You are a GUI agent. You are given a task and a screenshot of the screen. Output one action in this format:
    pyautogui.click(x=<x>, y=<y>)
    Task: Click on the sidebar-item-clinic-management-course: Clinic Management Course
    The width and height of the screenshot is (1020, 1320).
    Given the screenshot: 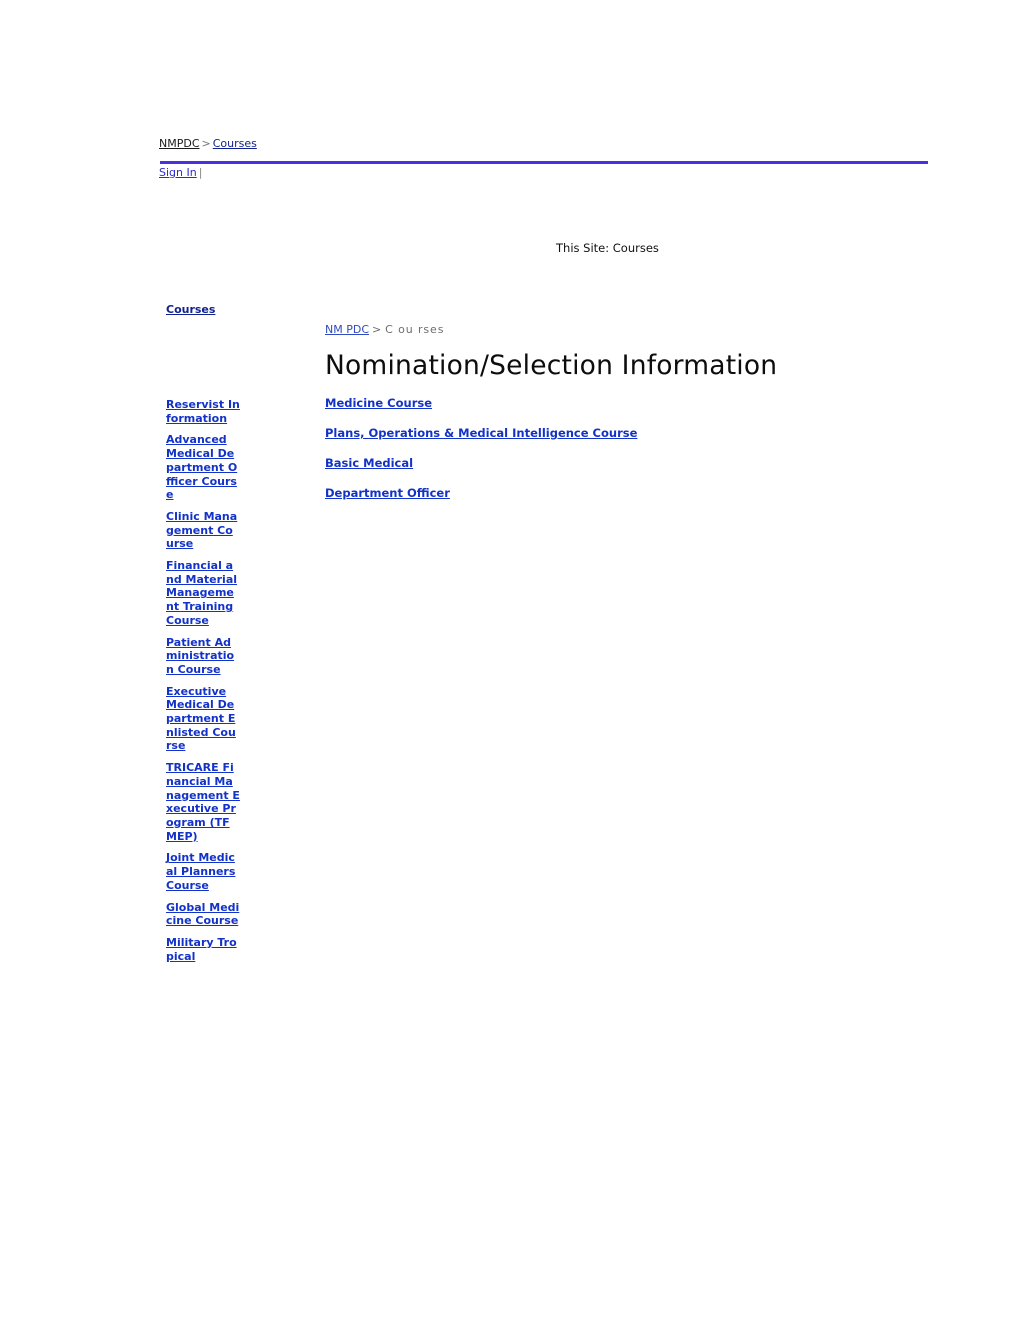 What is the action you would take?
    pyautogui.click(x=203, y=530)
    